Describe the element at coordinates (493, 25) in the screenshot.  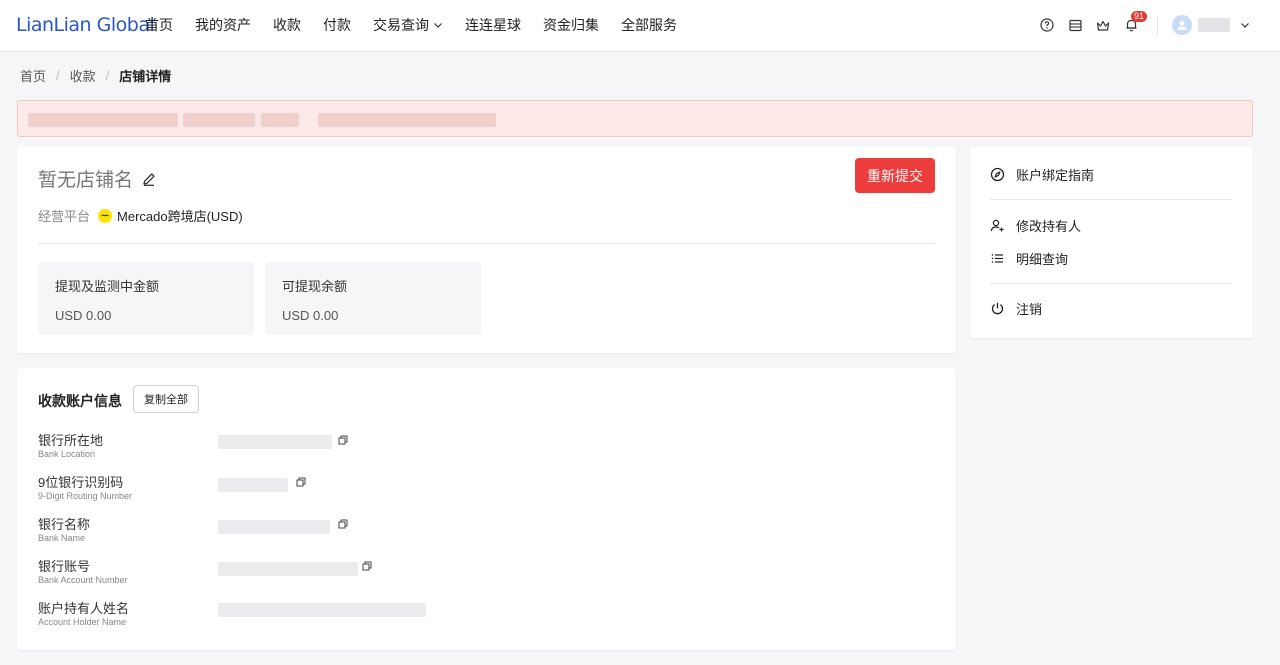
I see `nav-planet: 连连星球` at that location.